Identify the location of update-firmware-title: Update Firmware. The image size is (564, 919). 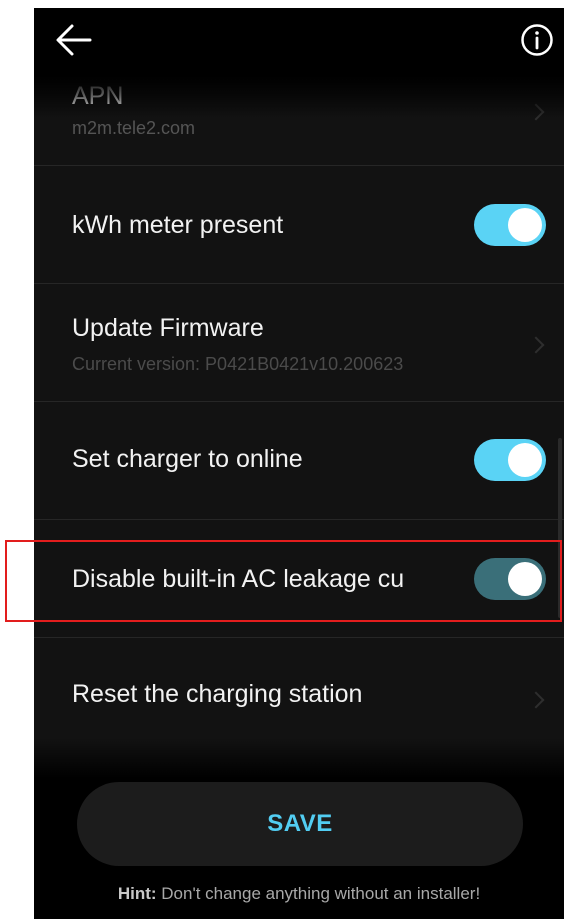
(168, 328).